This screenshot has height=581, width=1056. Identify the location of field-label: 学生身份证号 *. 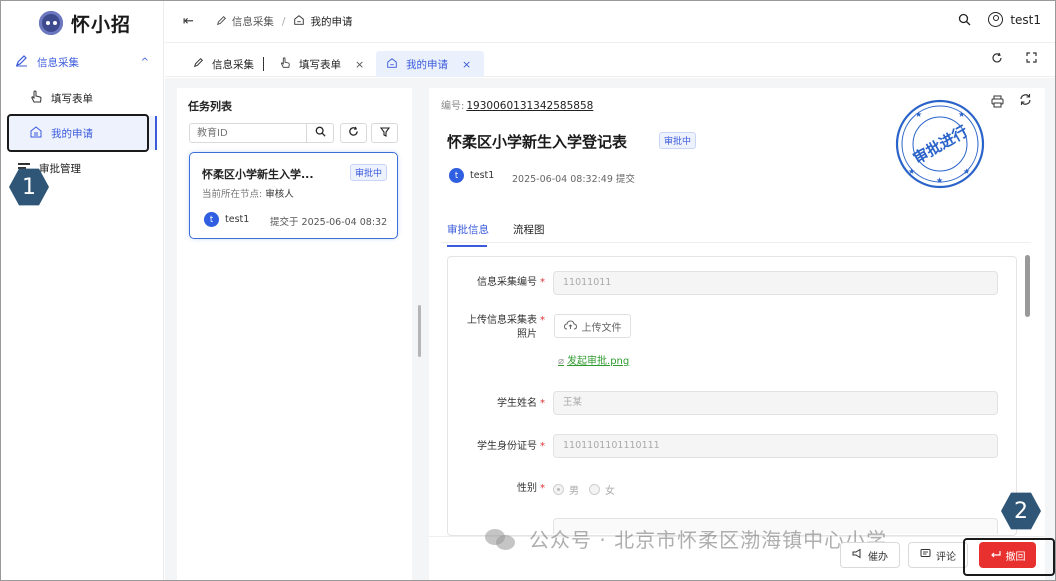
(503, 447).